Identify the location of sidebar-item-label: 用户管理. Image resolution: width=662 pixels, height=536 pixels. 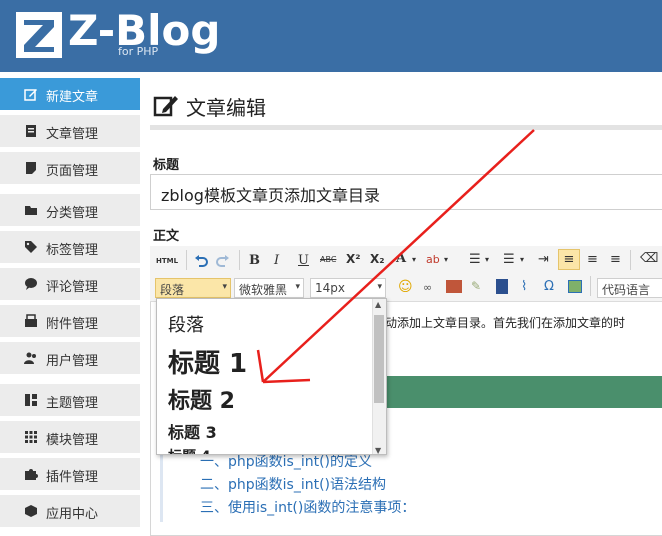
(72, 361).